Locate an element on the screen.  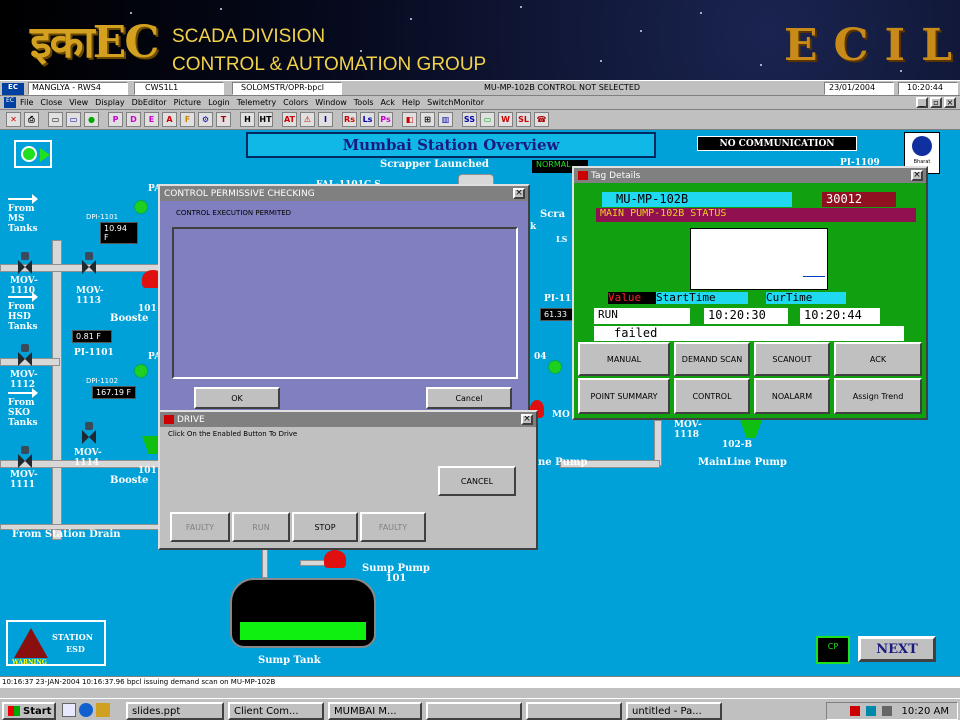
toolbar-settings-icon: ⚙ is located at coordinates (205, 119).